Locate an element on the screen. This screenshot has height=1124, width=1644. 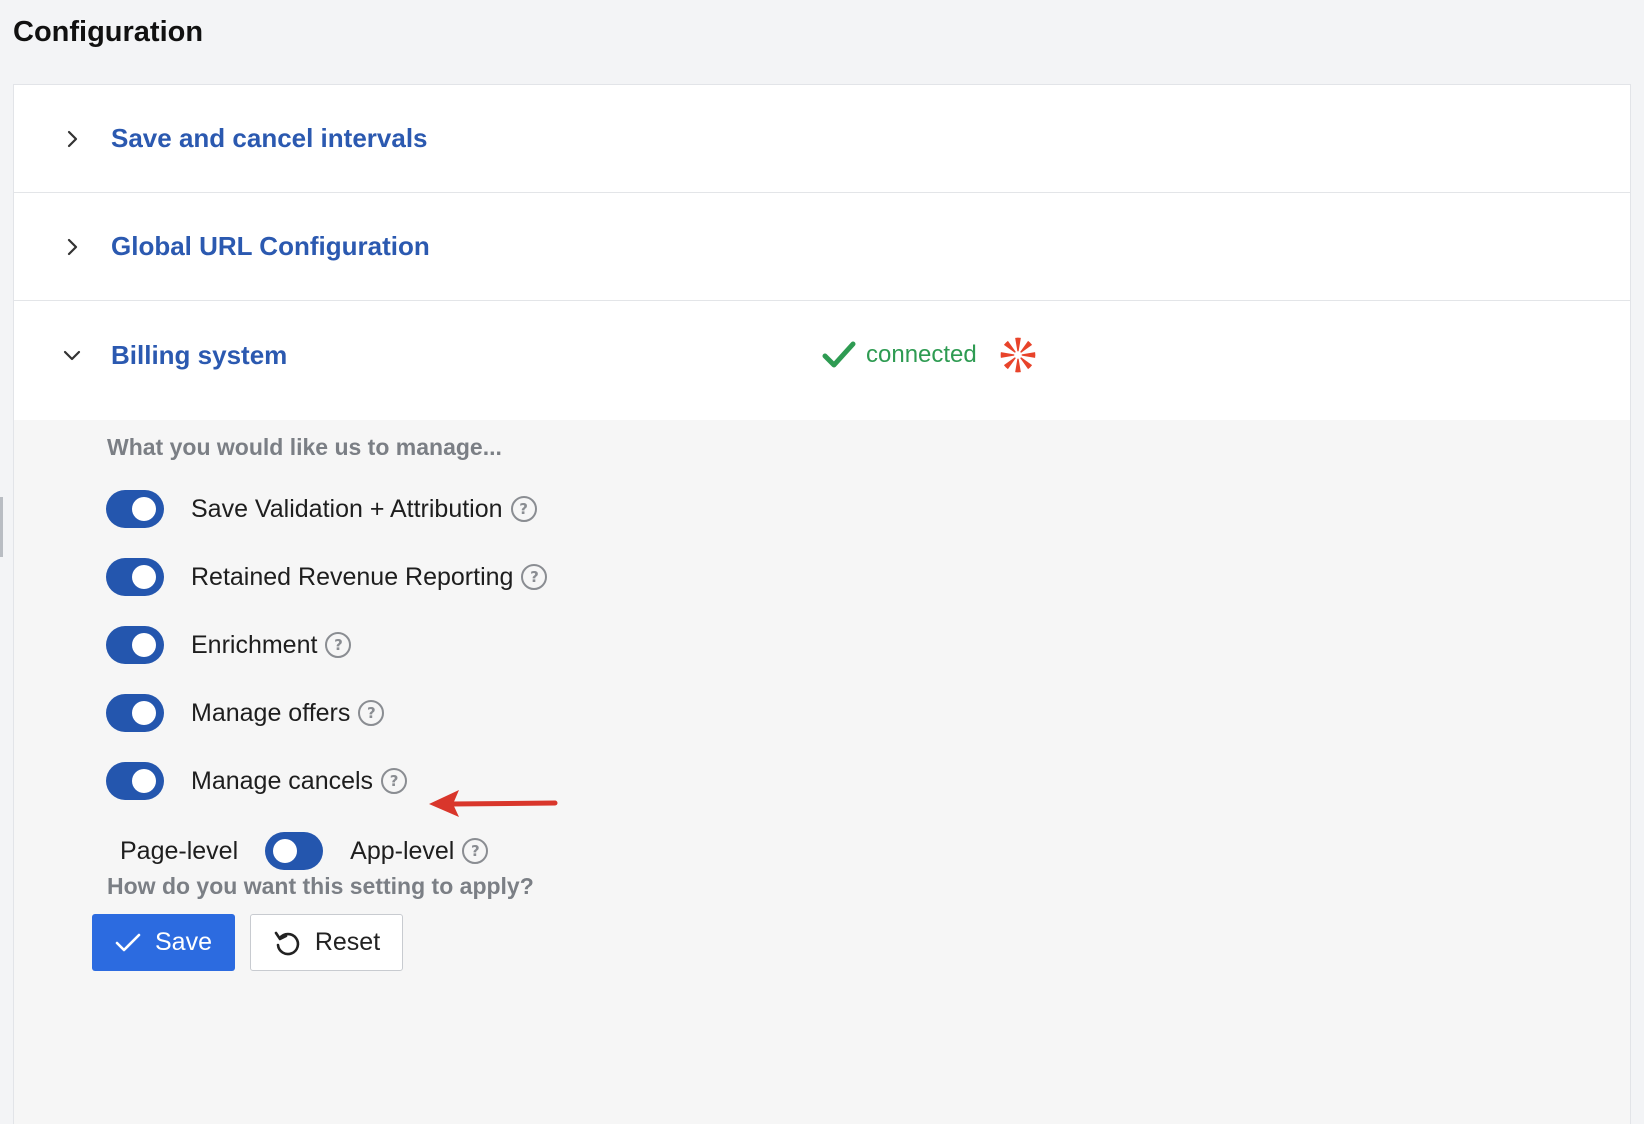
reset-button: Reset is located at coordinates (326, 942).